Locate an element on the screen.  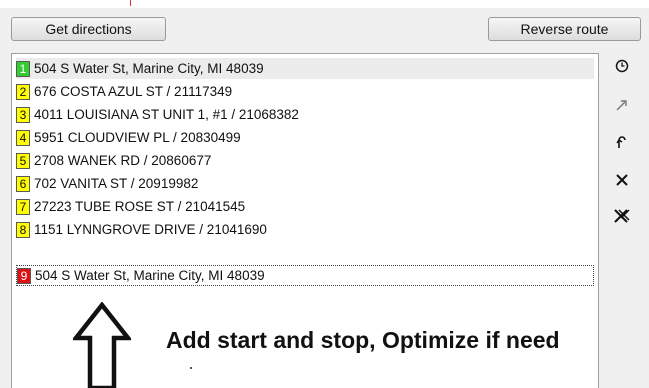
stop-number-badge: 9 is located at coordinates (24, 275).